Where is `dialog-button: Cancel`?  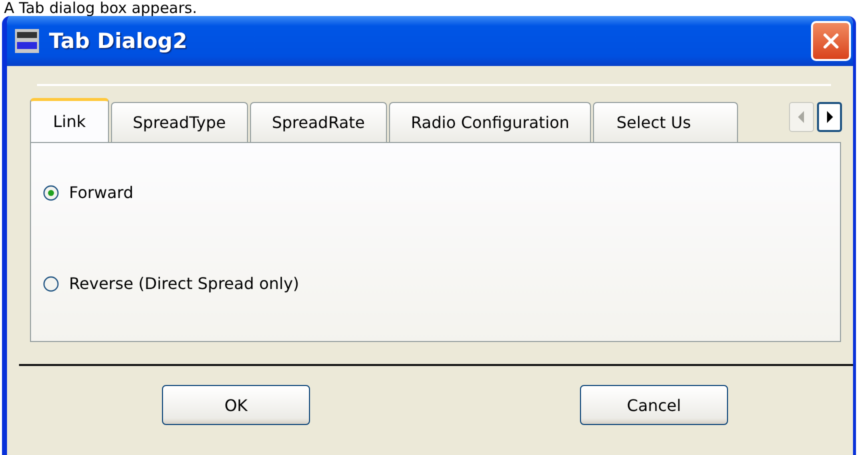
dialog-button: Cancel is located at coordinates (654, 405).